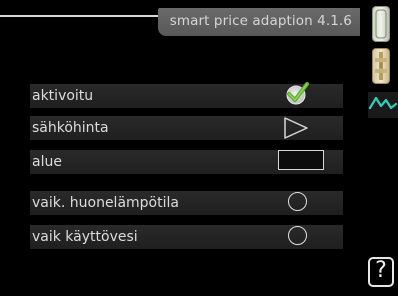  I want to click on checkmark-icon, so click(297, 93).